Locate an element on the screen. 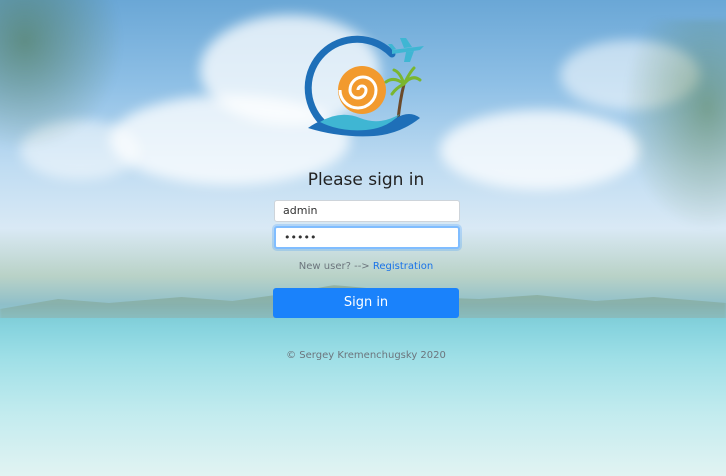 This screenshot has width=726, height=476. login-input: admin is located at coordinates (367, 211).